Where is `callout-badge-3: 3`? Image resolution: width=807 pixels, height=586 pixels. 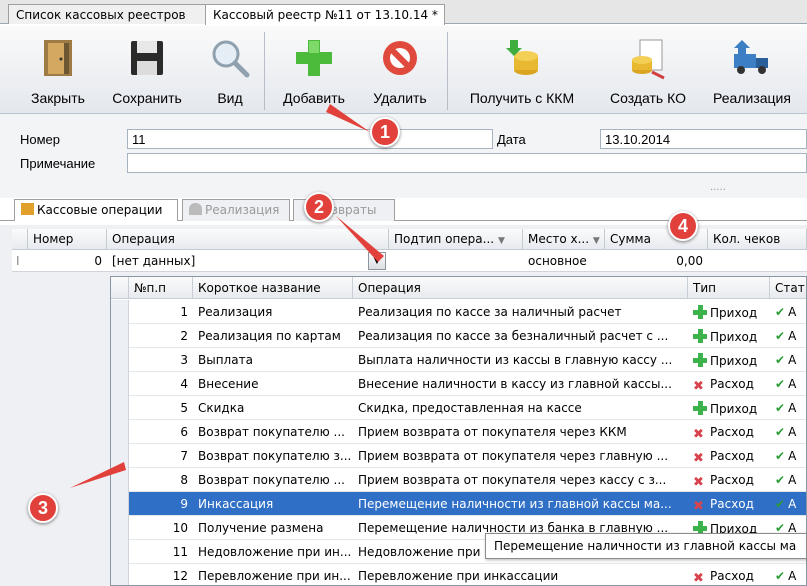 callout-badge-3: 3 is located at coordinates (43, 508).